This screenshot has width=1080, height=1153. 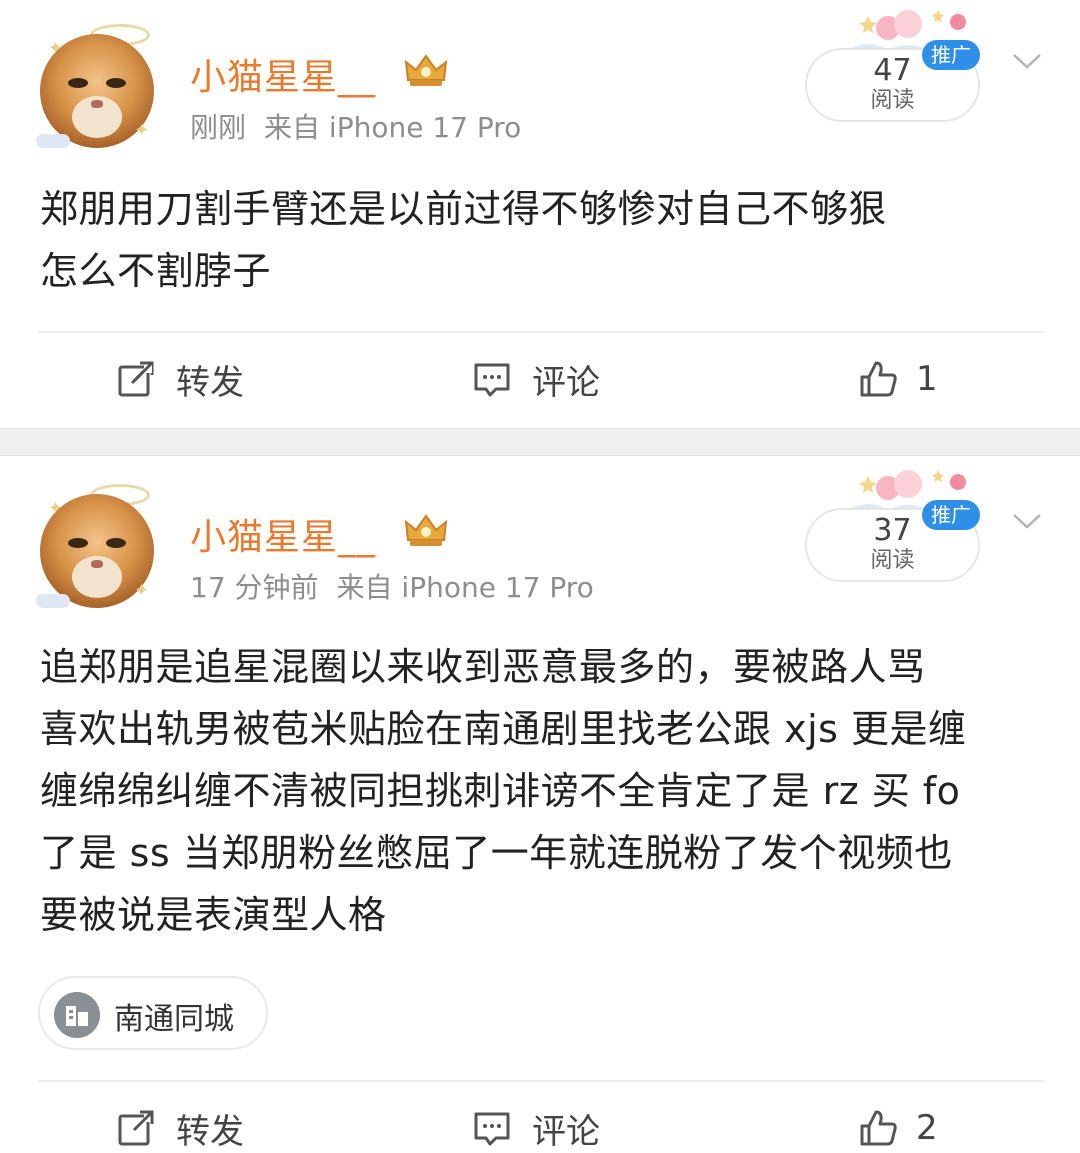 I want to click on content-line: 要被说是表演型人格, so click(x=213, y=915).